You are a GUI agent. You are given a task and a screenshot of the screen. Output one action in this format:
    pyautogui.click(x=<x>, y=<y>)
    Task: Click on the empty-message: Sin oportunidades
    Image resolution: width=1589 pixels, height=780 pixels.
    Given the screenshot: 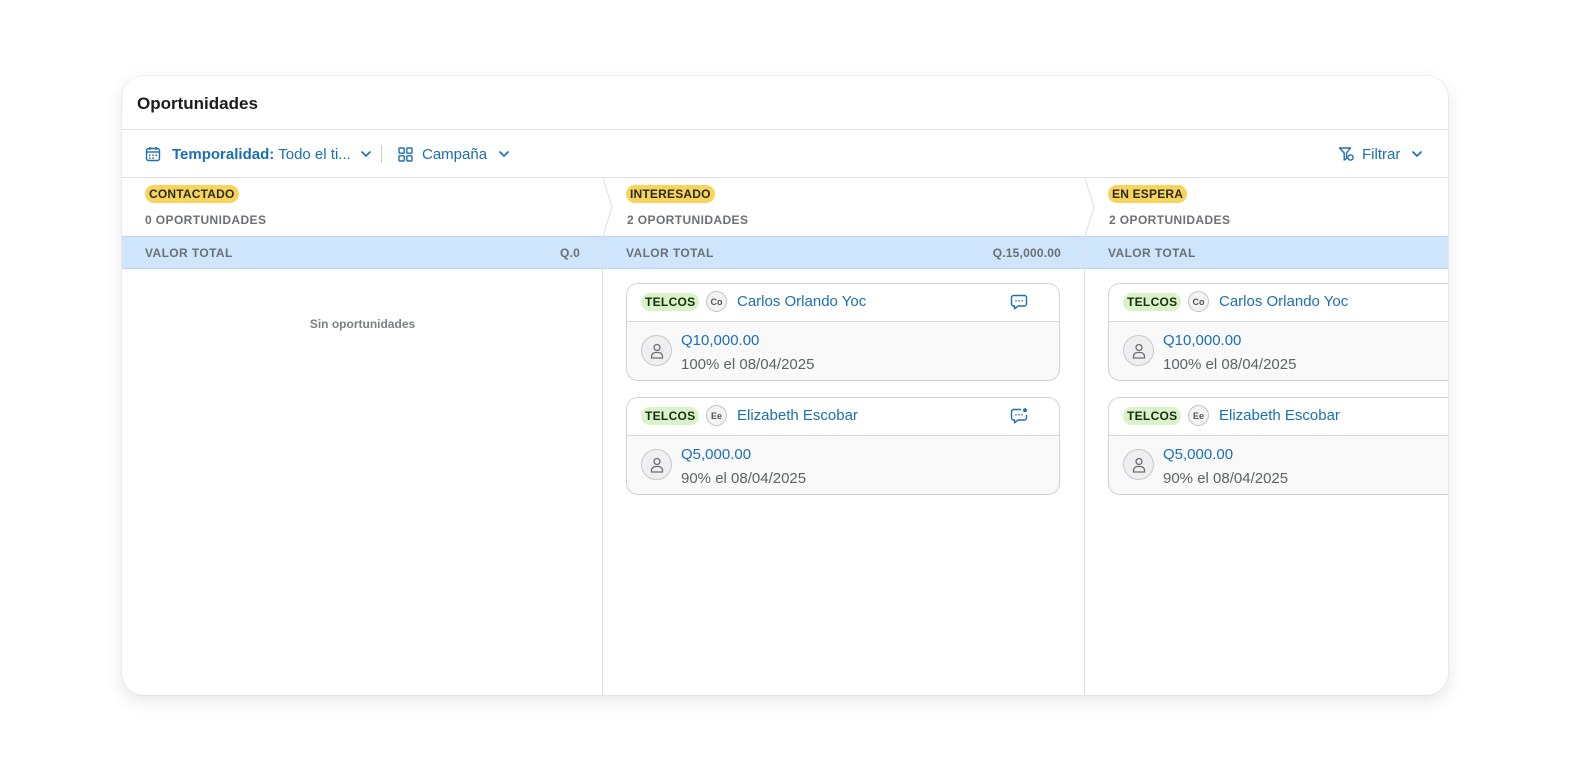 What is the action you would take?
    pyautogui.click(x=362, y=324)
    